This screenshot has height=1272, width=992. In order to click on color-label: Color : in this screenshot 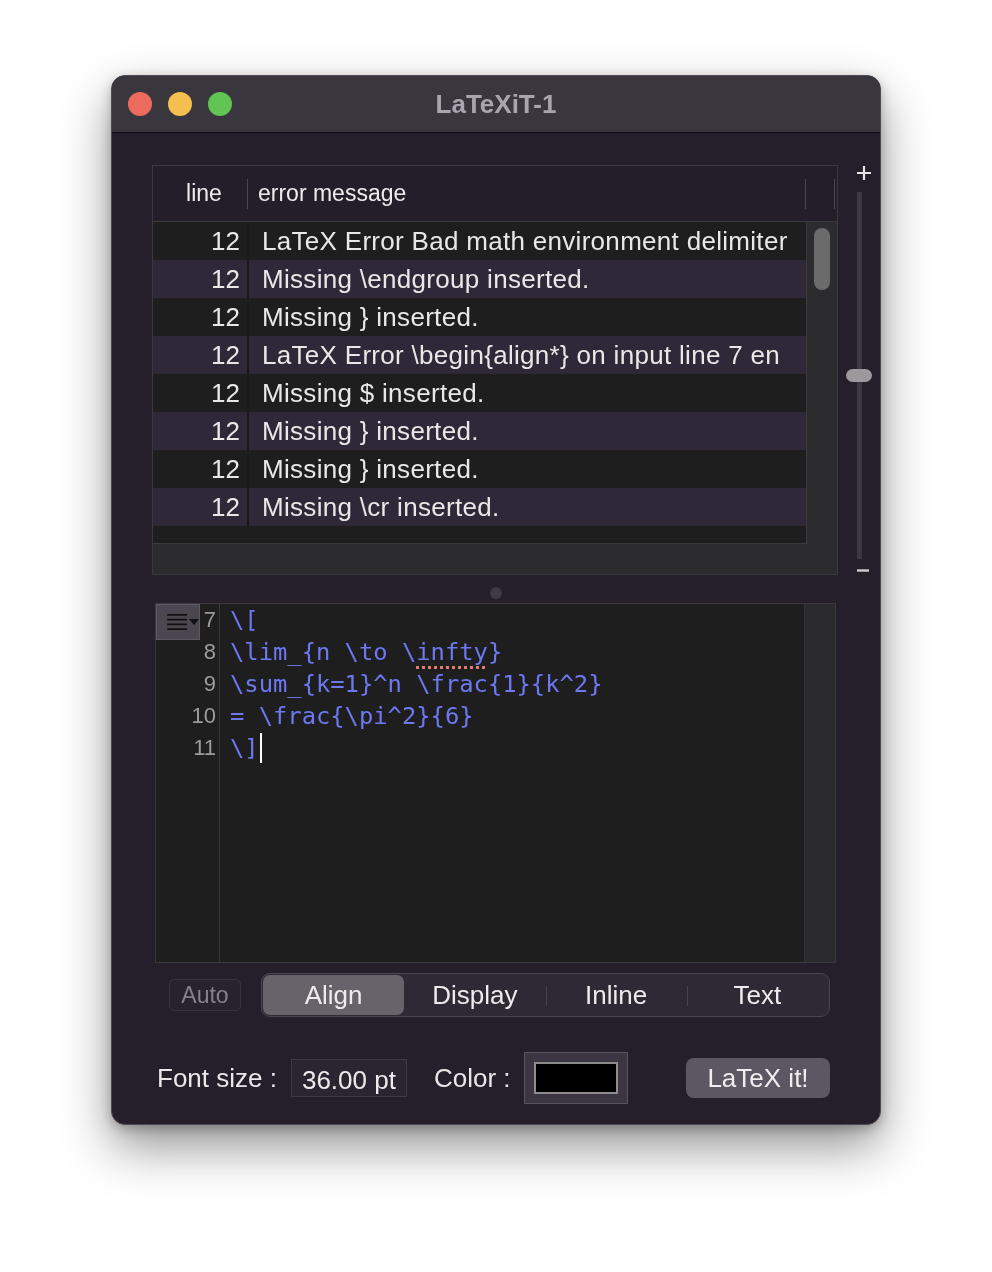, I will do `click(472, 1078)`.